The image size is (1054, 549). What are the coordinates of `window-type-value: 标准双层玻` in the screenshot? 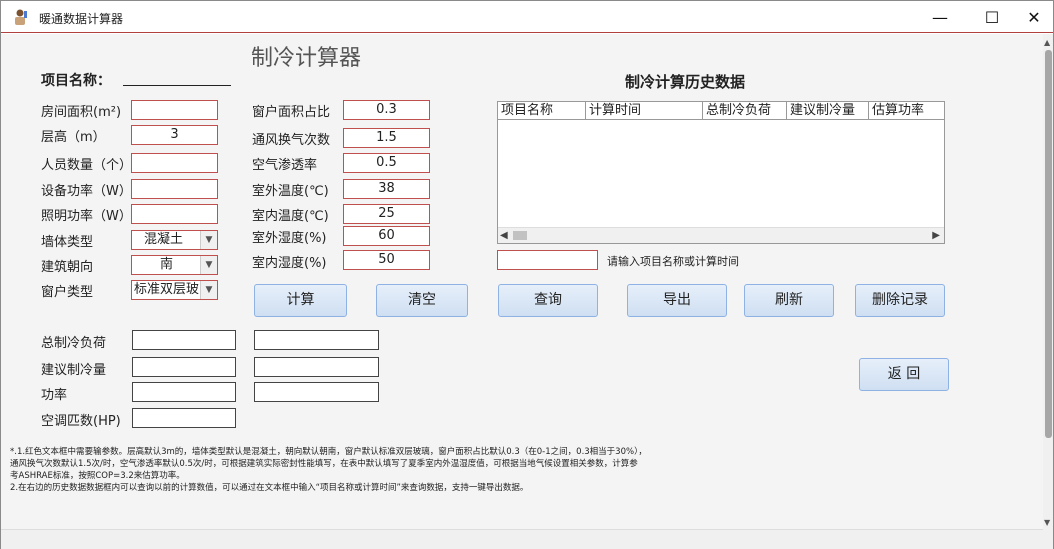 It's located at (167, 289).